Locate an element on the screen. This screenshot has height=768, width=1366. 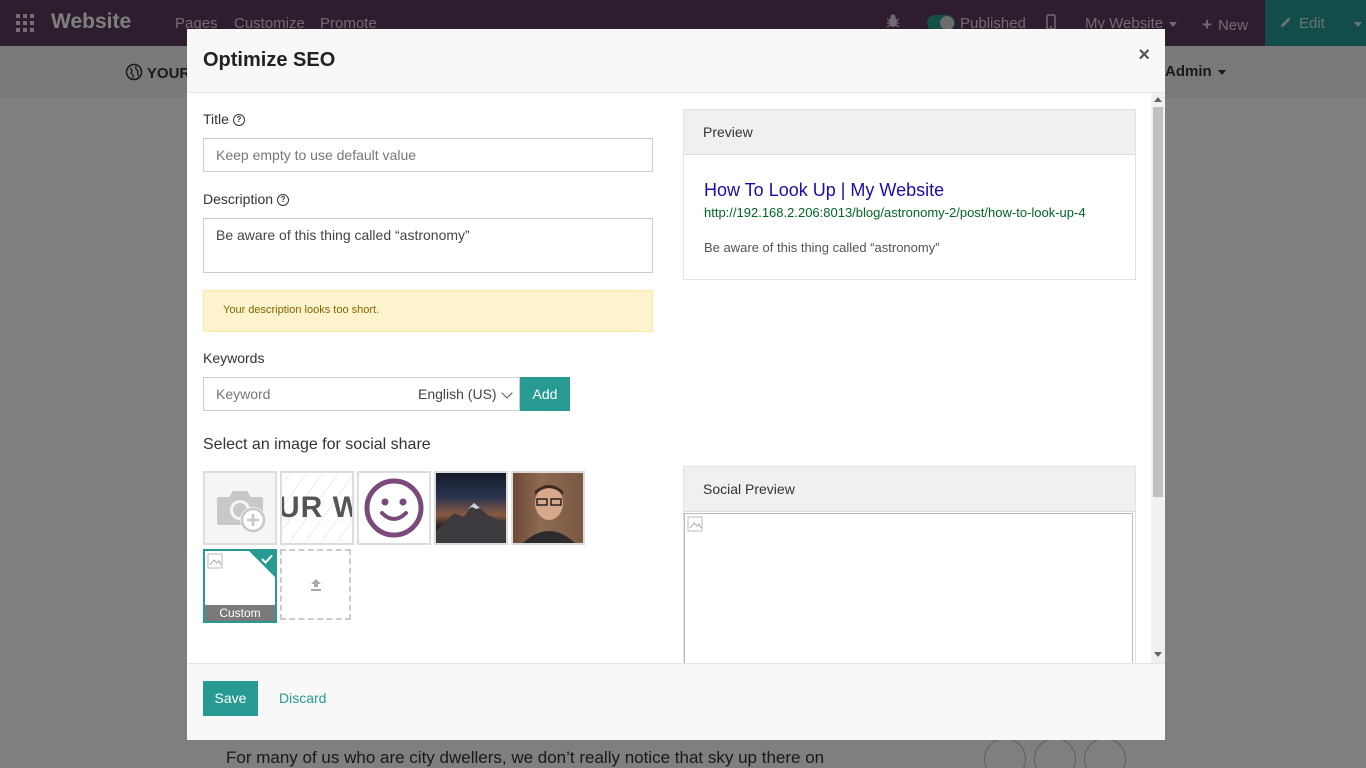
scroll-down-arrow-icon is located at coordinates (1158, 654).